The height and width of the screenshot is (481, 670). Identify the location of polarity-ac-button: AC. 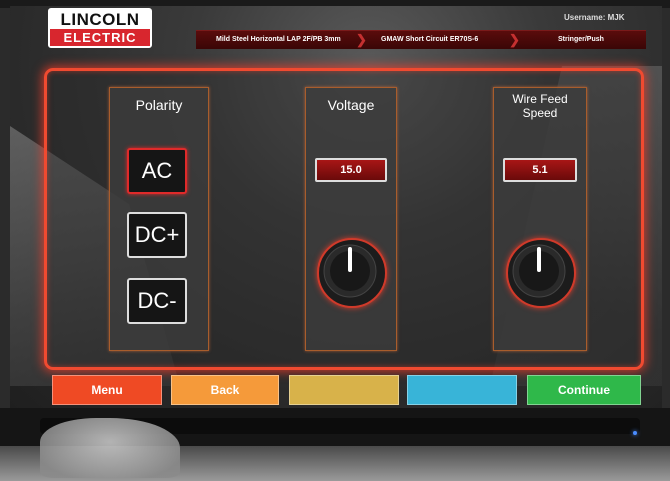
(157, 171).